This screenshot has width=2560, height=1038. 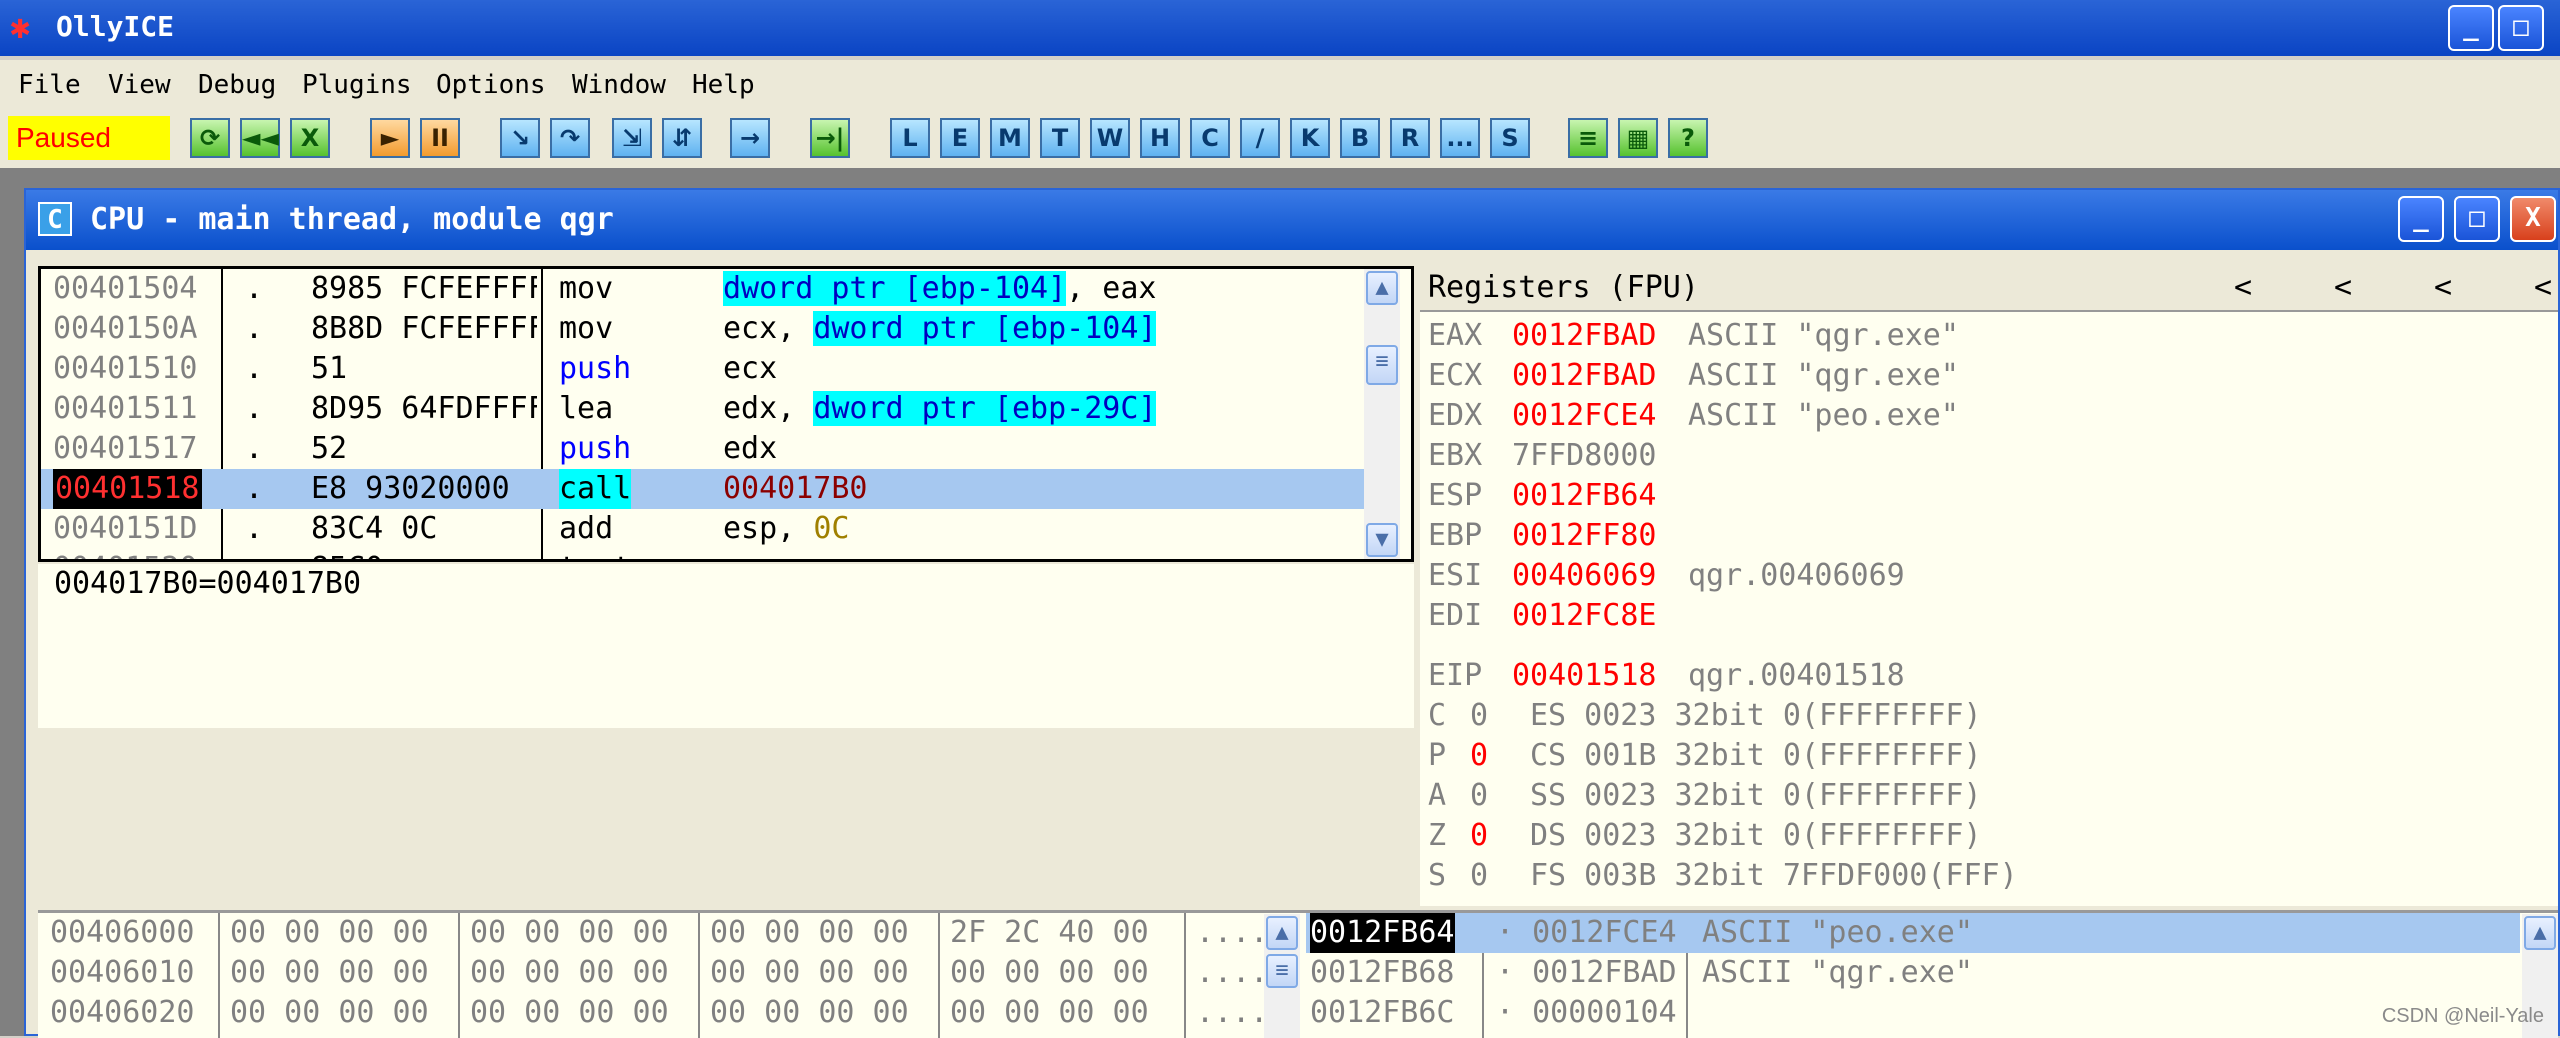 I want to click on dump-scrollbar: ▲ ≡, so click(x=1282, y=976).